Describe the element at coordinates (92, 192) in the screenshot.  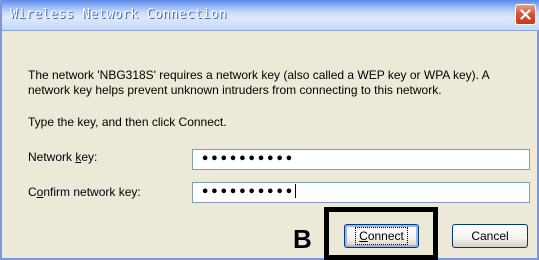
I see `confirm-key-label-post: nfirm network key:` at that location.